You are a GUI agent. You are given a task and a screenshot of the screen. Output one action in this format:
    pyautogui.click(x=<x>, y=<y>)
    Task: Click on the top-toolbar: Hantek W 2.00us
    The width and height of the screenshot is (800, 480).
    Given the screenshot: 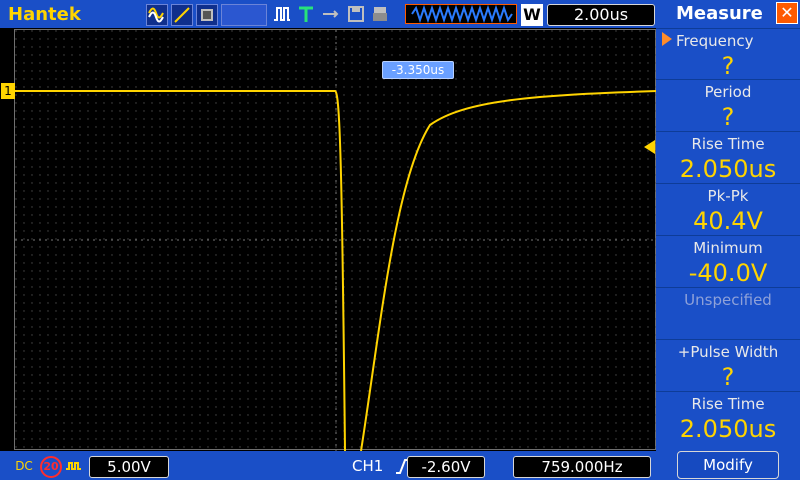 What is the action you would take?
    pyautogui.click(x=328, y=14)
    